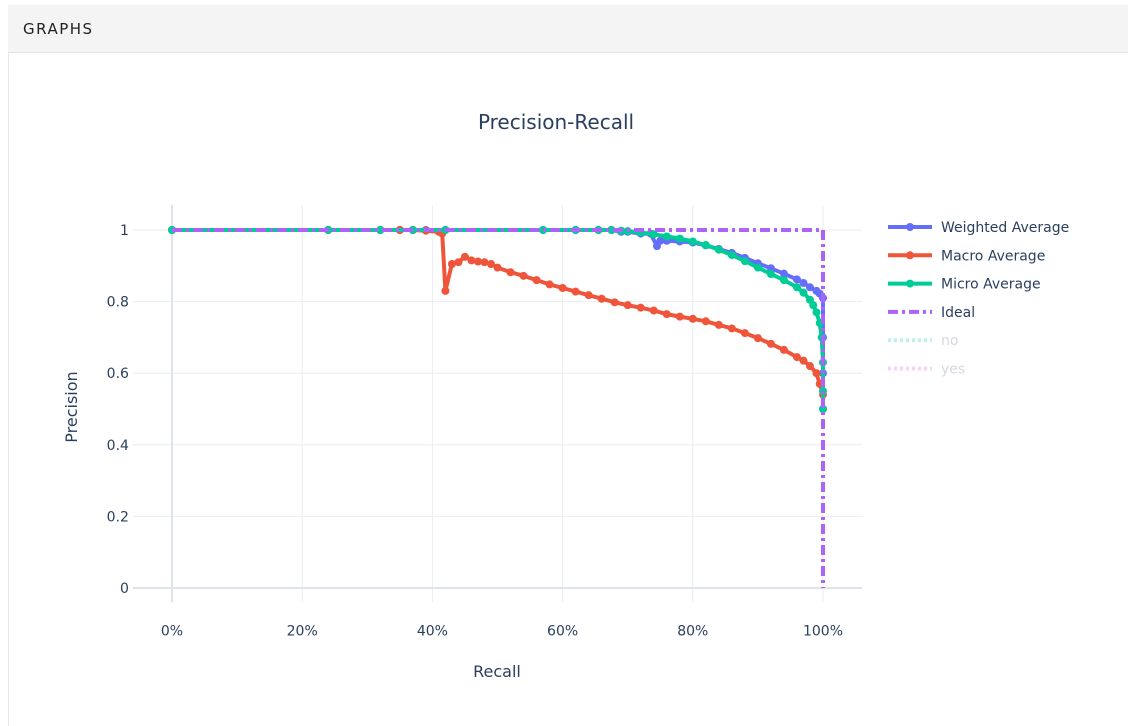  I want to click on y-tick-label: 0.6, so click(118, 374).